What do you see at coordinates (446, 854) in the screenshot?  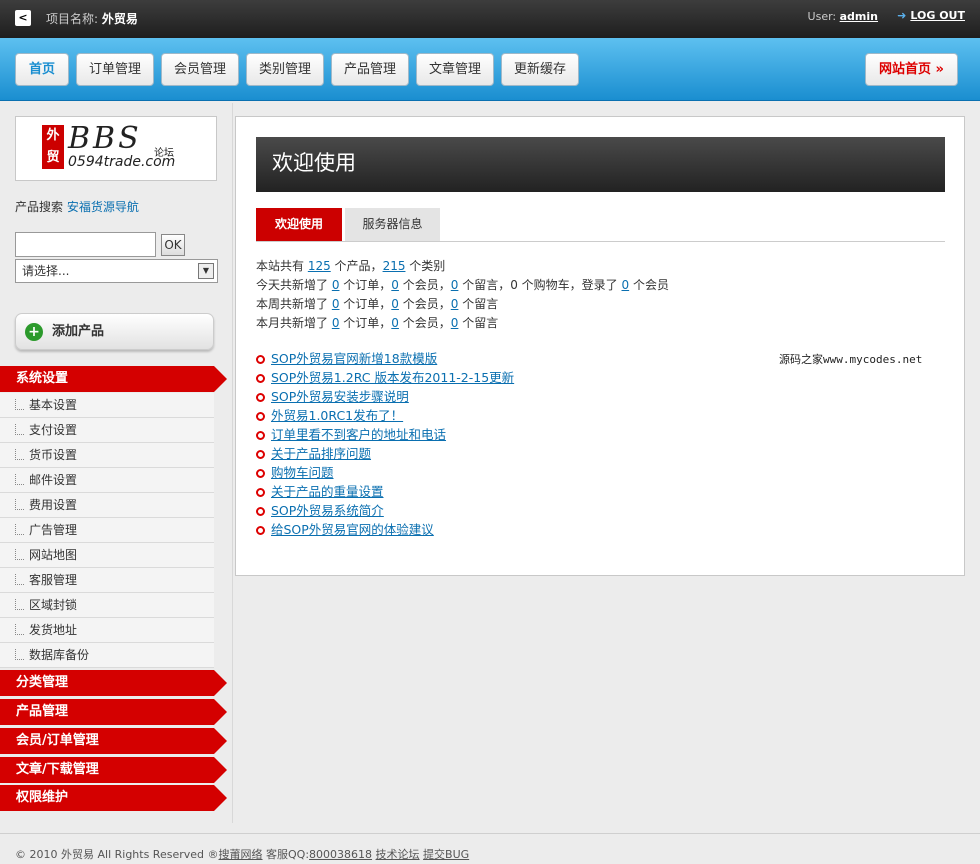 I see `bug-link: 提交BUG` at bounding box center [446, 854].